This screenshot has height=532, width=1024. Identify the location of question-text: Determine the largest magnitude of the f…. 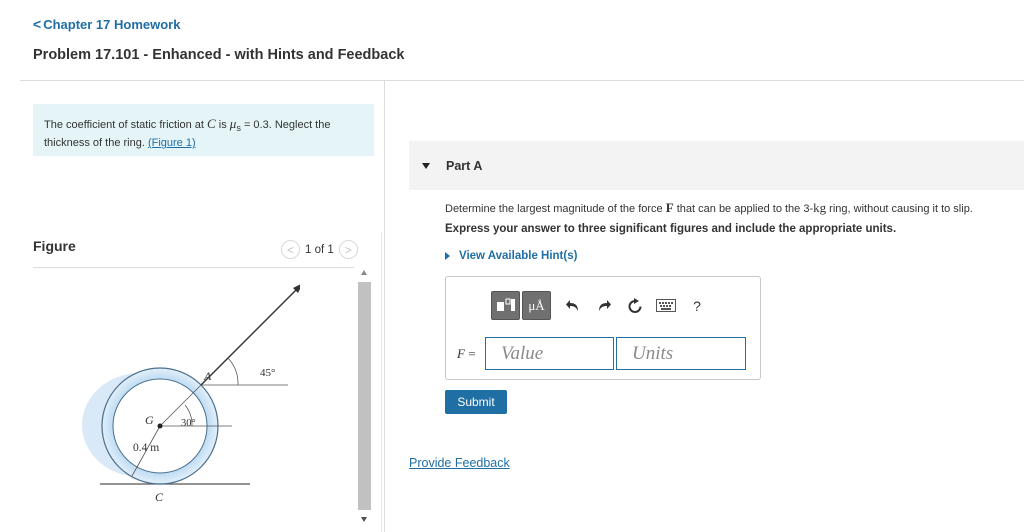
(709, 208).